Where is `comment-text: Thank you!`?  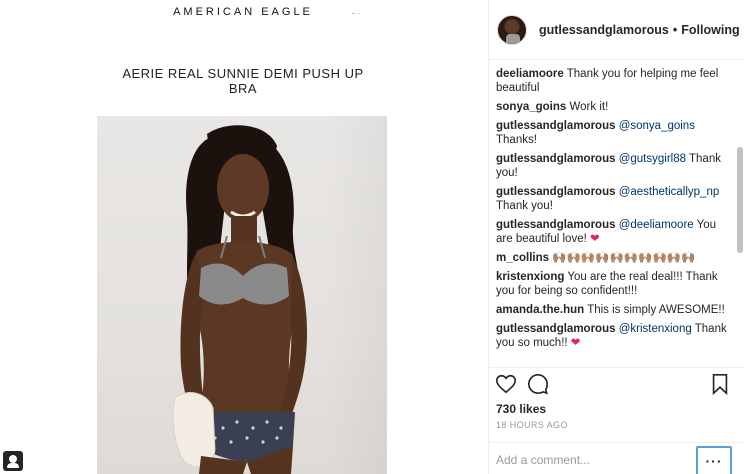 comment-text: Thank you! is located at coordinates (524, 206).